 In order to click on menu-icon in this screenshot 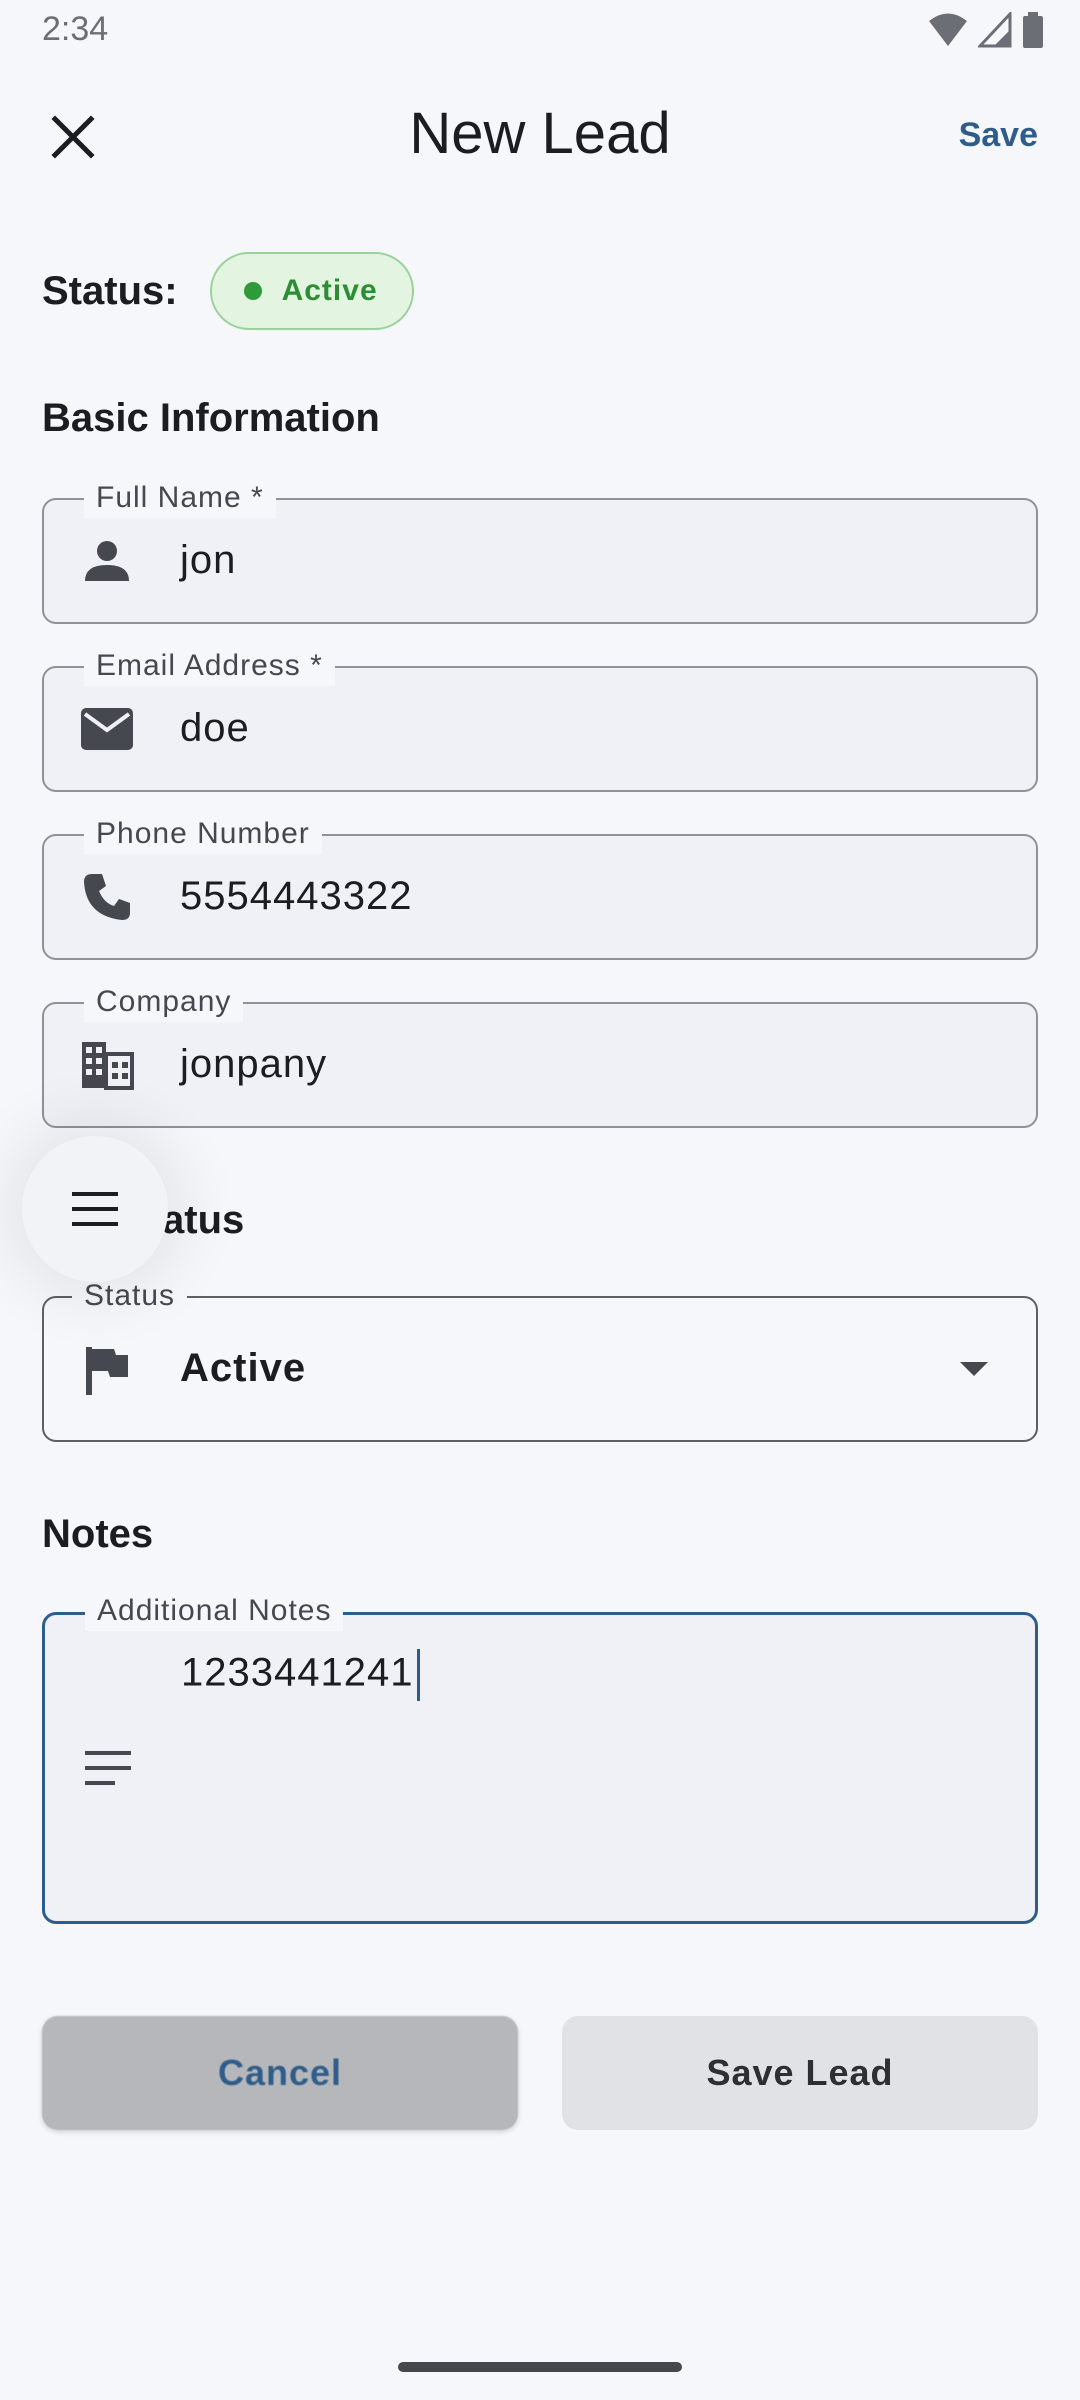, I will do `click(95, 1209)`.